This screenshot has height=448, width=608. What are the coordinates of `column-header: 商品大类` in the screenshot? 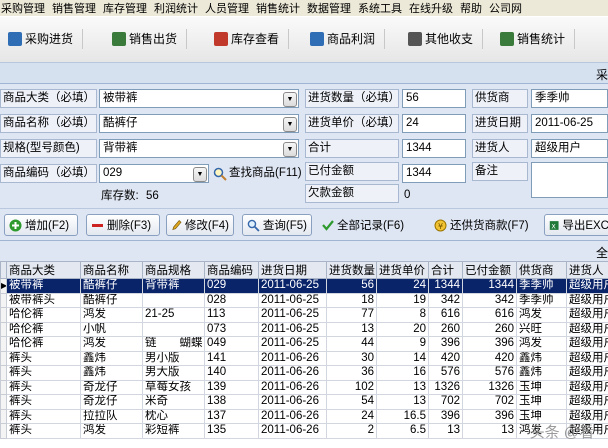 It's located at (43, 270).